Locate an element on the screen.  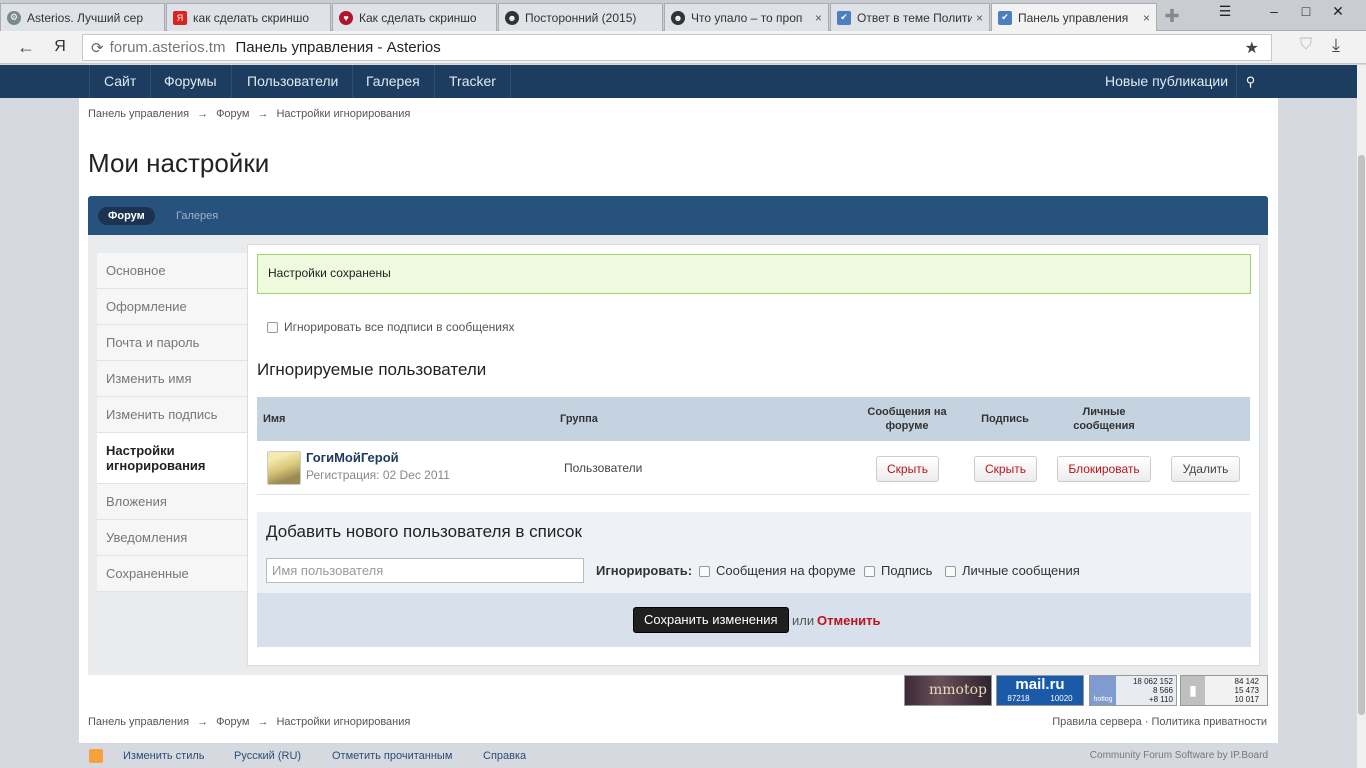
tab-label: как сделать скриншо is located at coordinates (251, 17).